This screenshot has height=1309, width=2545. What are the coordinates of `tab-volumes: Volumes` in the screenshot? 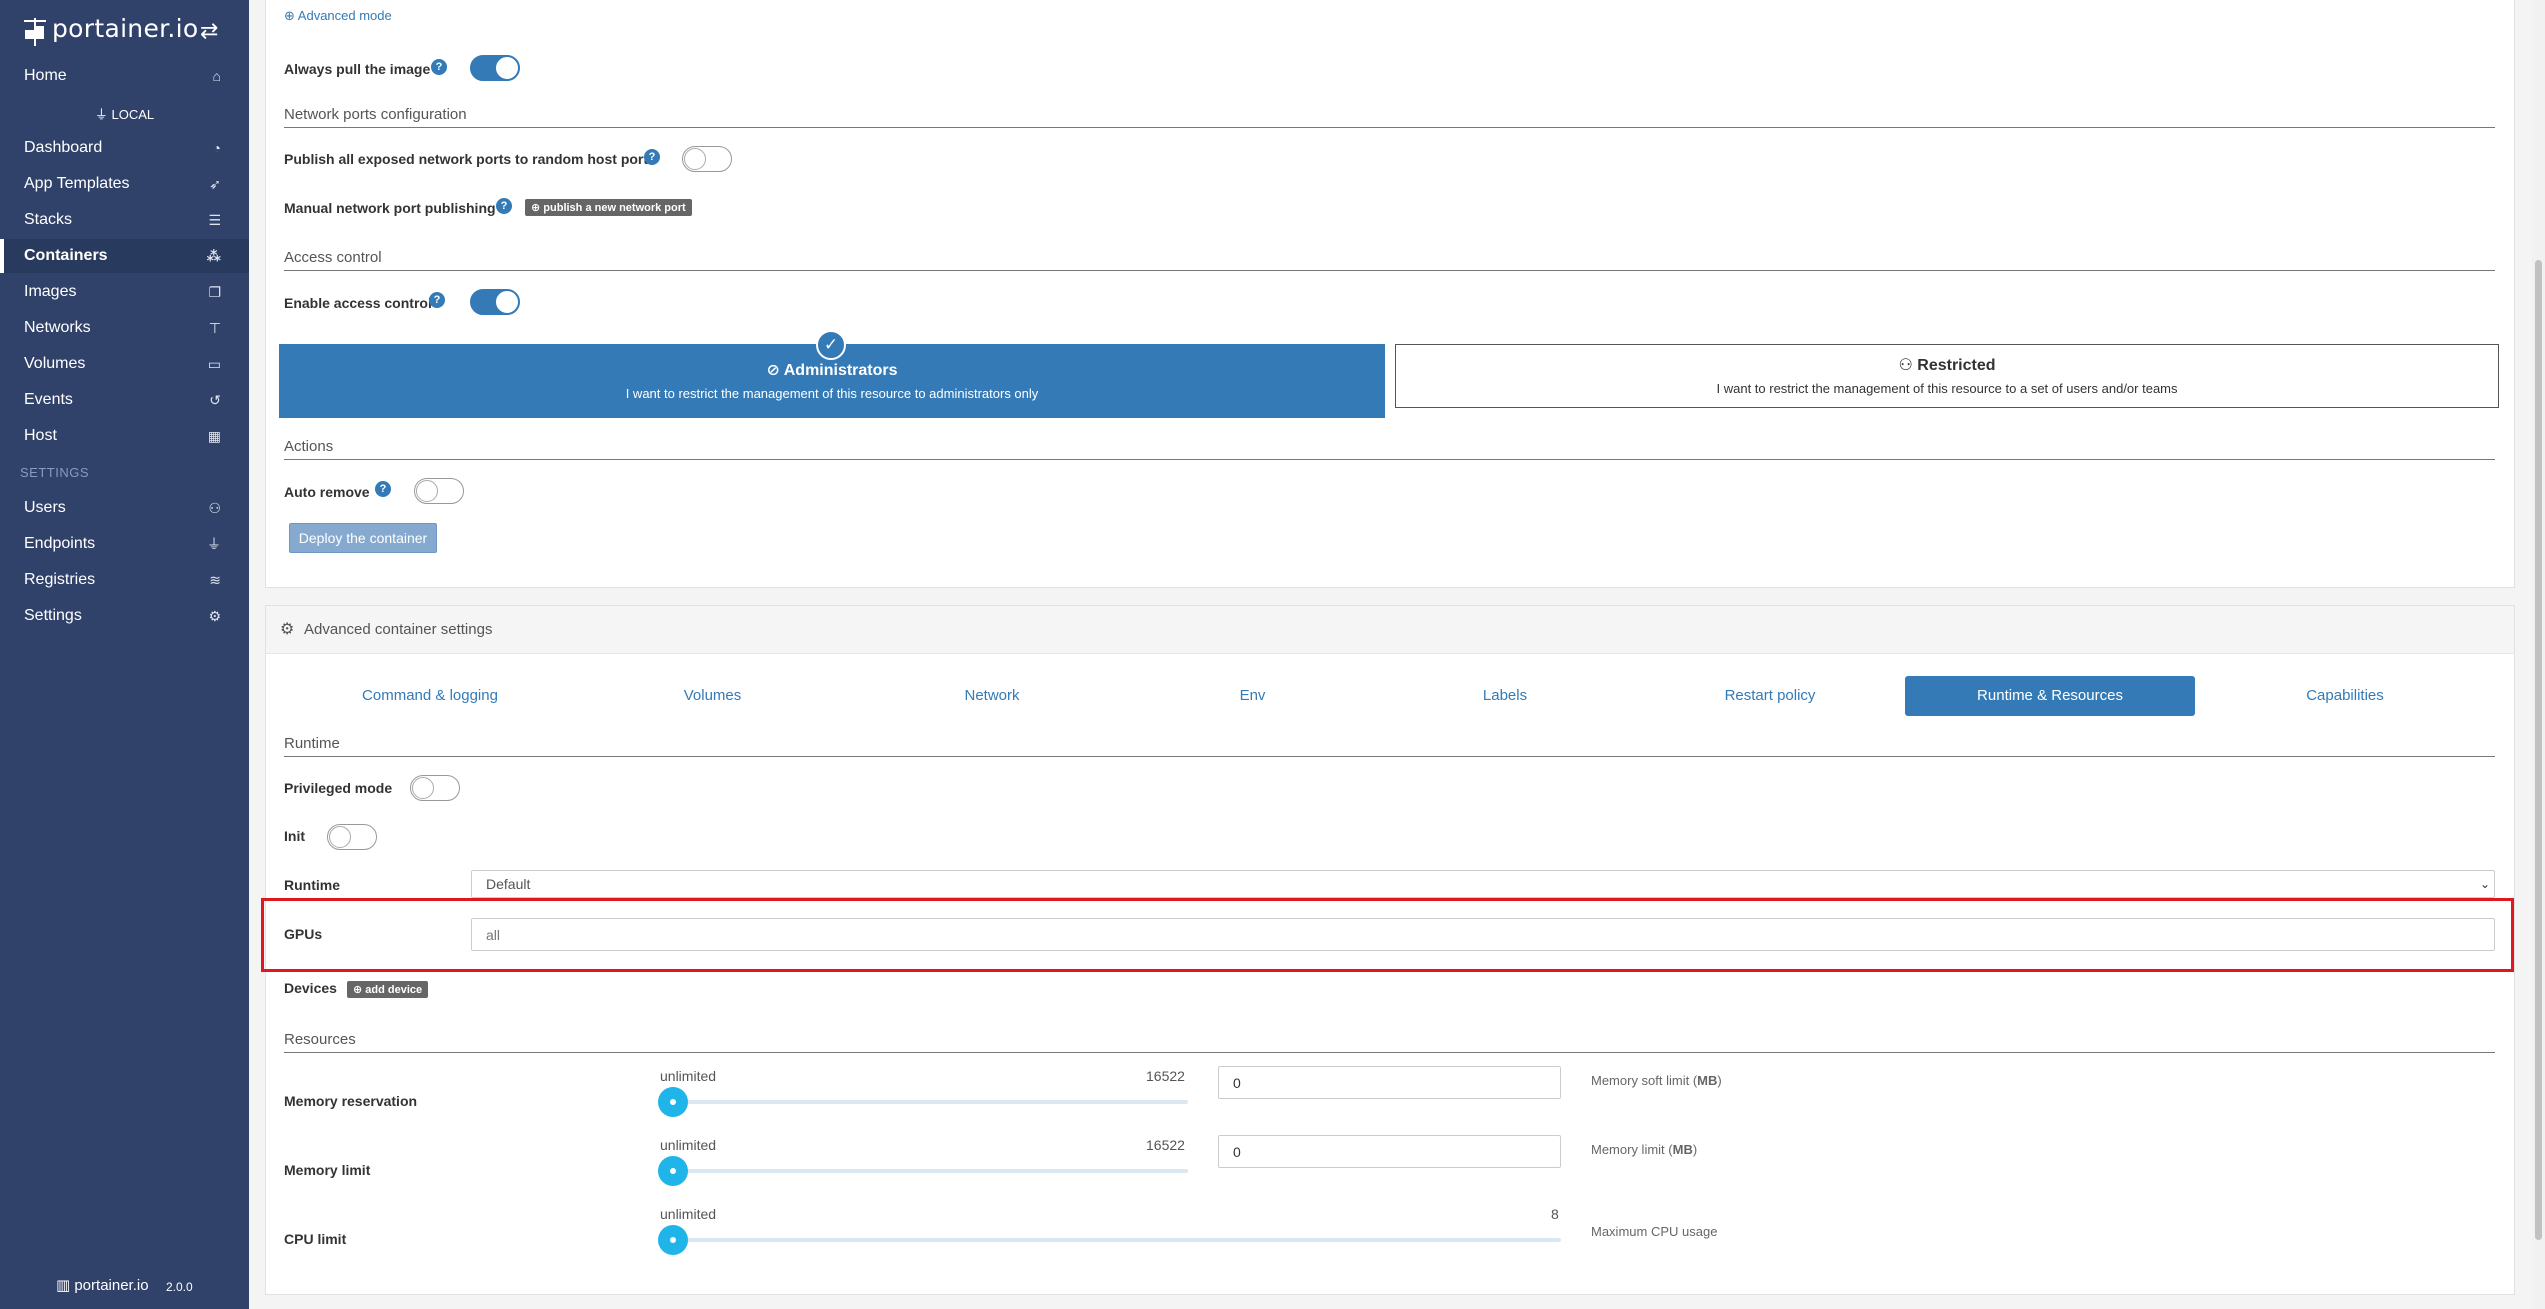 It's located at (712, 696).